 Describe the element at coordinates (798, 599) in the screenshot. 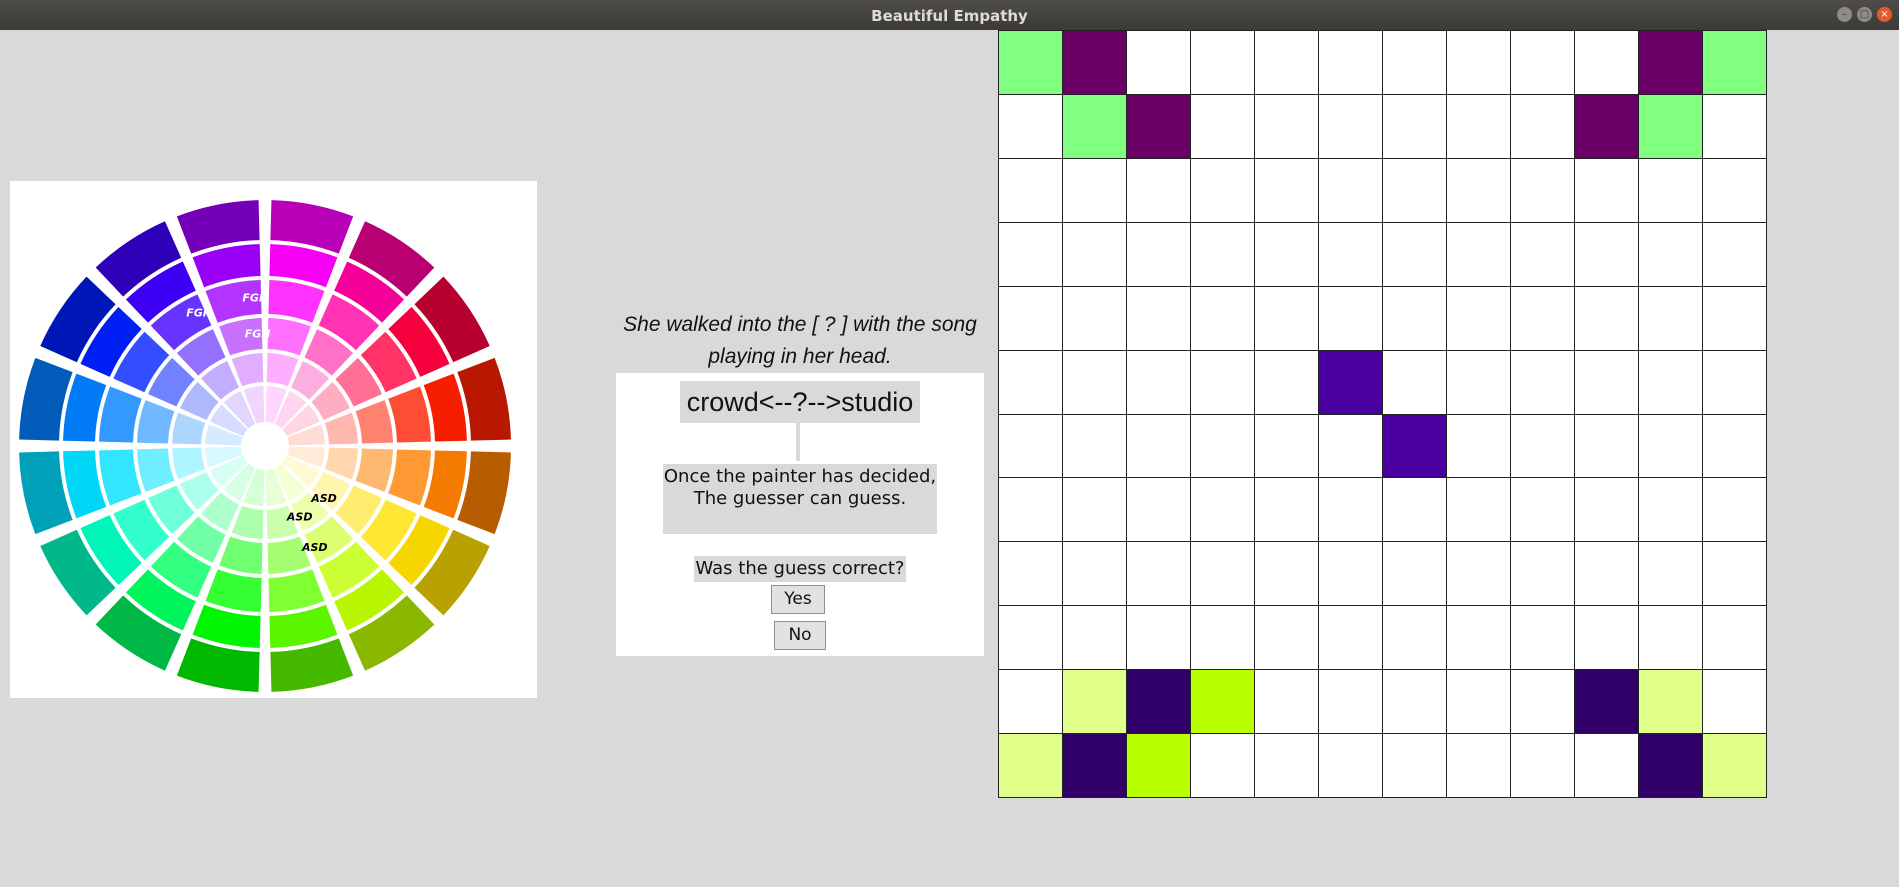

I see `yes-button: Yes` at that location.